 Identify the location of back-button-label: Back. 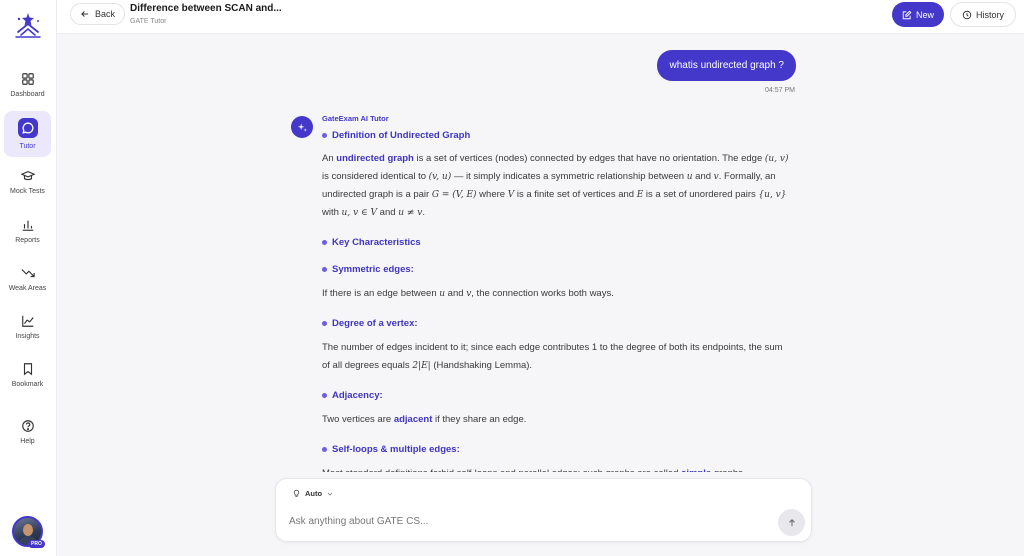
(105, 14).